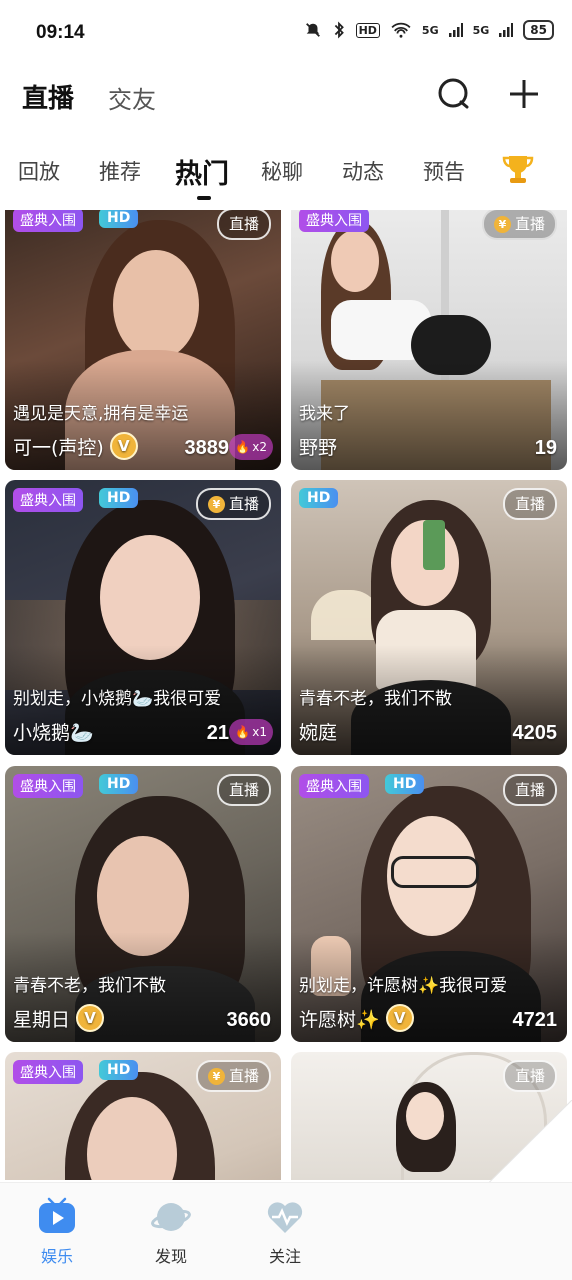  I want to click on viewer-count: 3889, so click(207, 448).